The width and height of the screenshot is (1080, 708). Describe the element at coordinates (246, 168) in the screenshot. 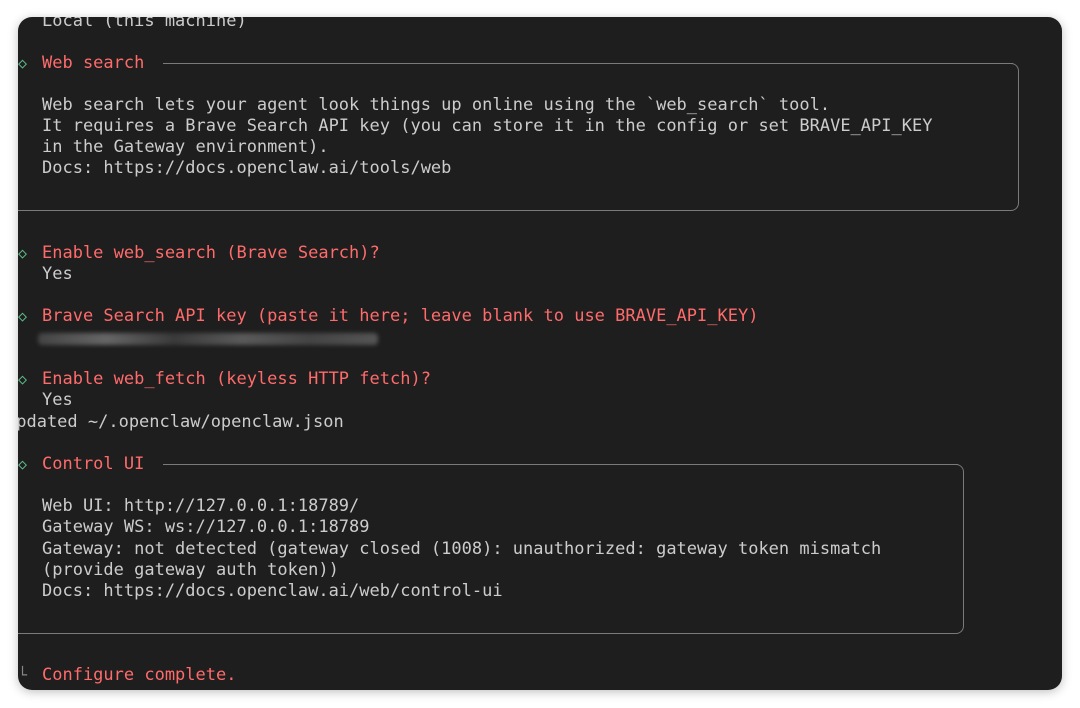

I see `web-search-docs-link: Docs: https://docs.openclaw.ai/tools/web` at that location.